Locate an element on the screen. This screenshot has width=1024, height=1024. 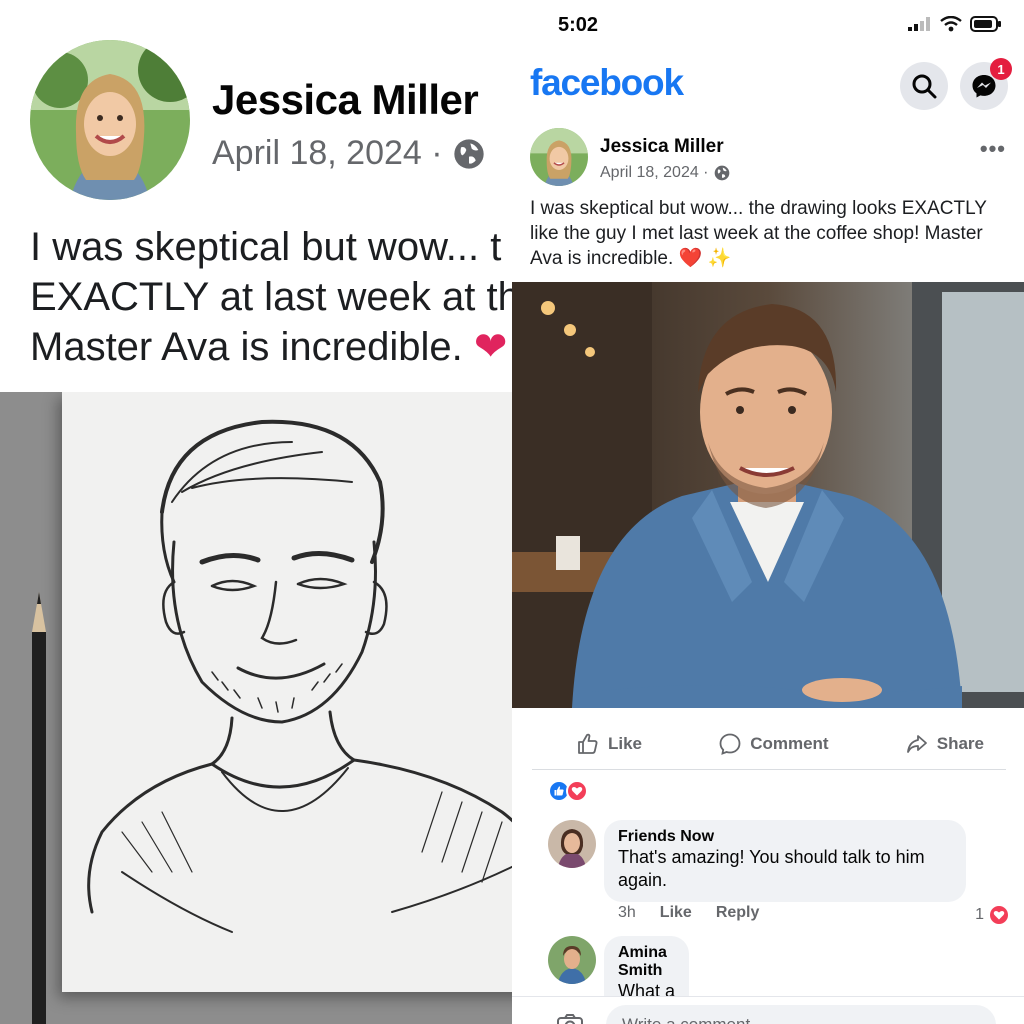
clock: 5:02 is located at coordinates (578, 25).